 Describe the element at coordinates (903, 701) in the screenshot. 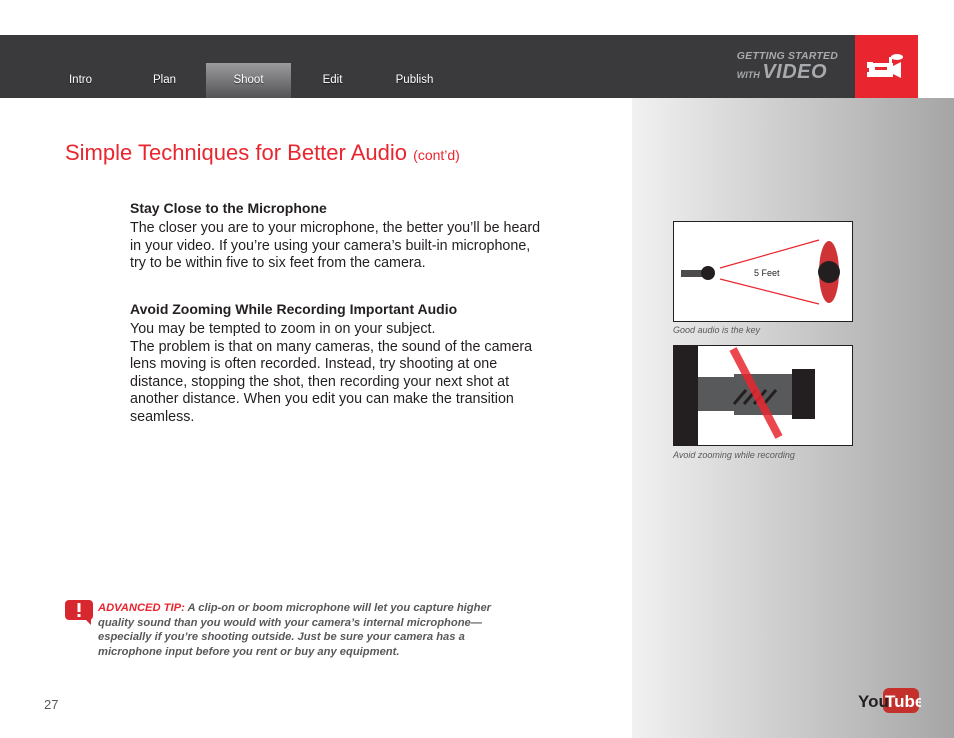

I see `youtube-tube: Tube` at that location.